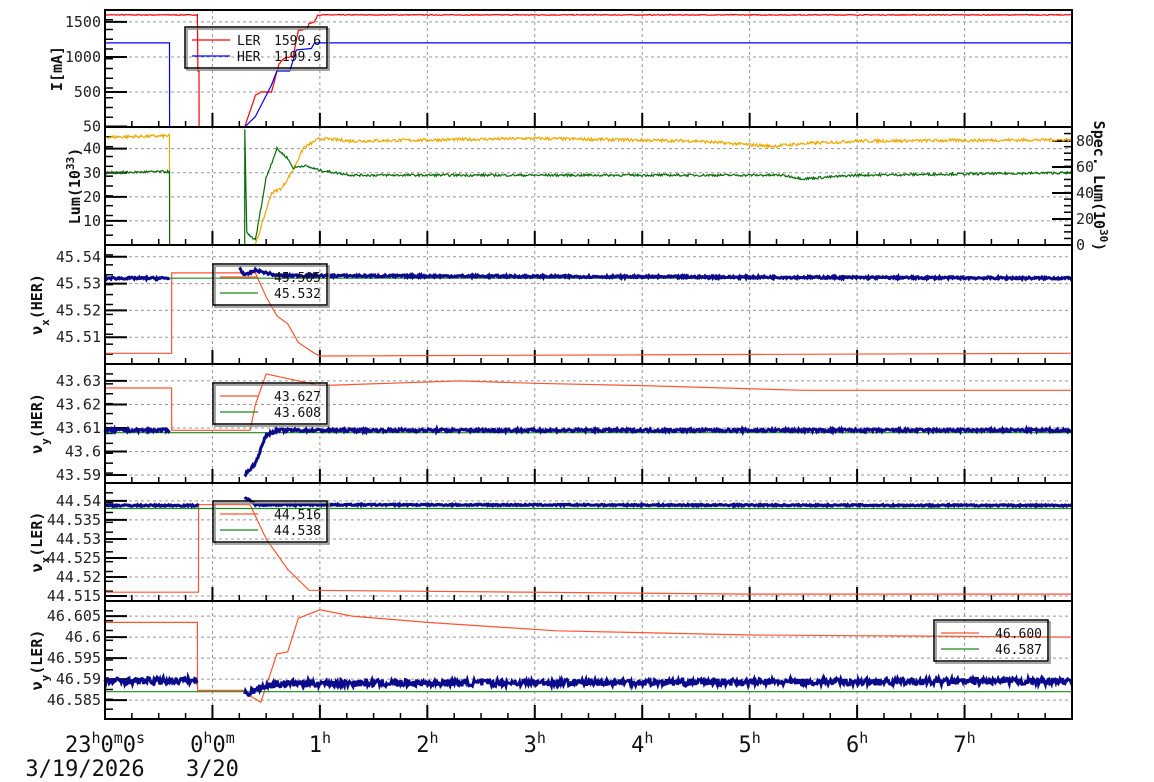 The width and height of the screenshot is (1154, 782). I want to click on y2-label-sup: 30, so click(1104, 235).